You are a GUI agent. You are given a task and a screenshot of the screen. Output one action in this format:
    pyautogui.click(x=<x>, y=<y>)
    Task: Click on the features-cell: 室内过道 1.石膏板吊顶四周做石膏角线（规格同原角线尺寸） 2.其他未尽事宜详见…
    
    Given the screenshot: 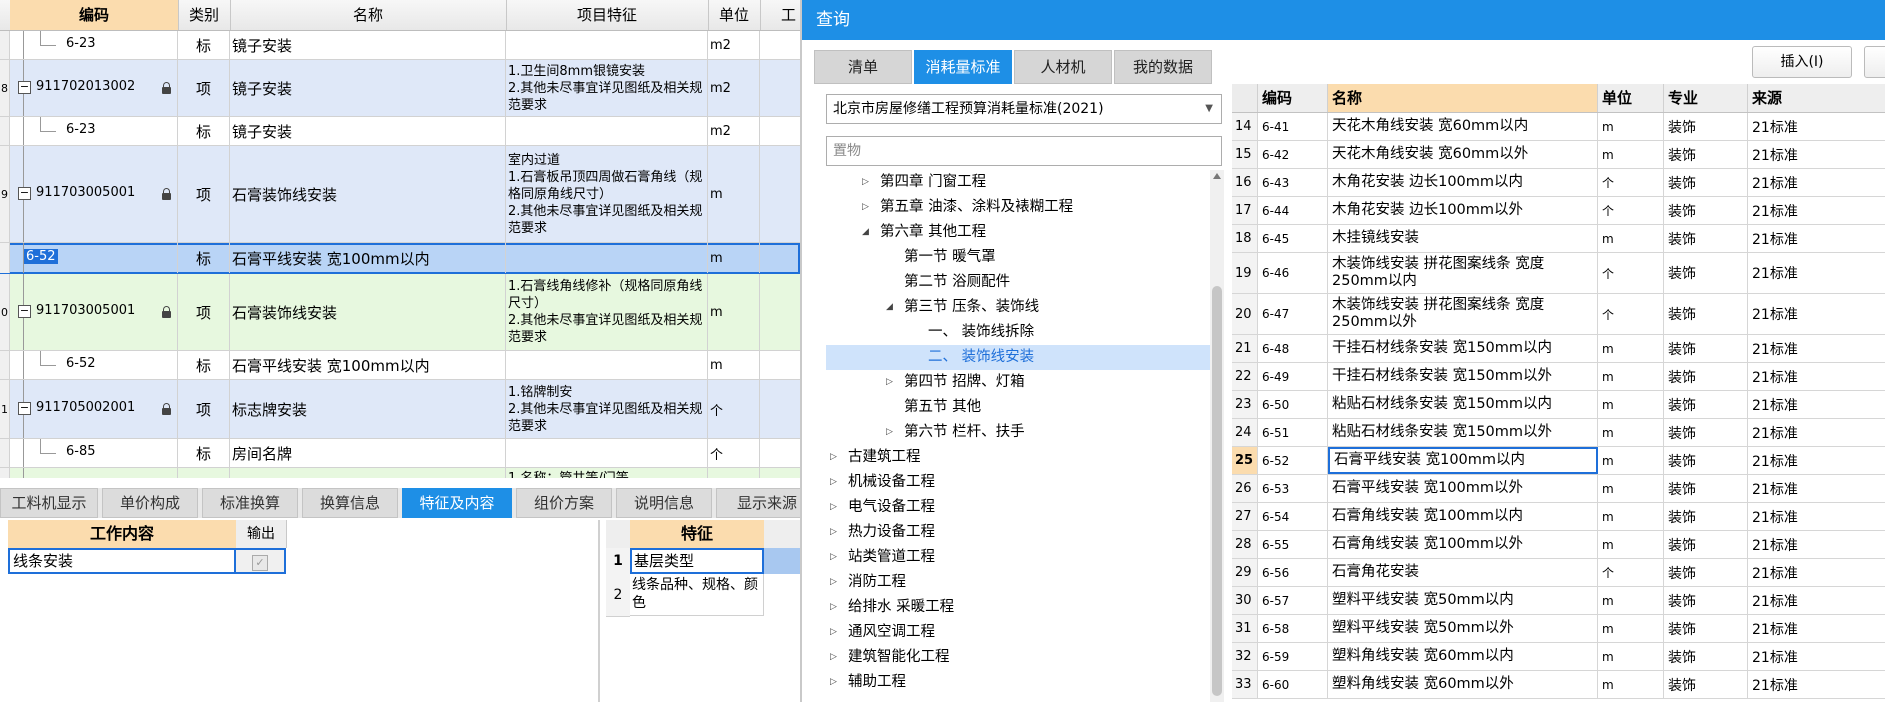 What is the action you would take?
    pyautogui.click(x=607, y=194)
    